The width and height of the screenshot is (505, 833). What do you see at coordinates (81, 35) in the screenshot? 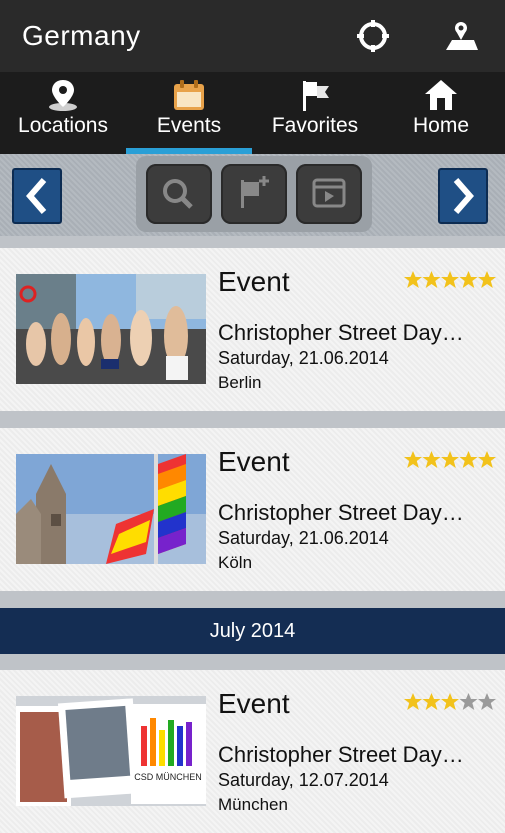
I see `app-title: Germany` at bounding box center [81, 35].